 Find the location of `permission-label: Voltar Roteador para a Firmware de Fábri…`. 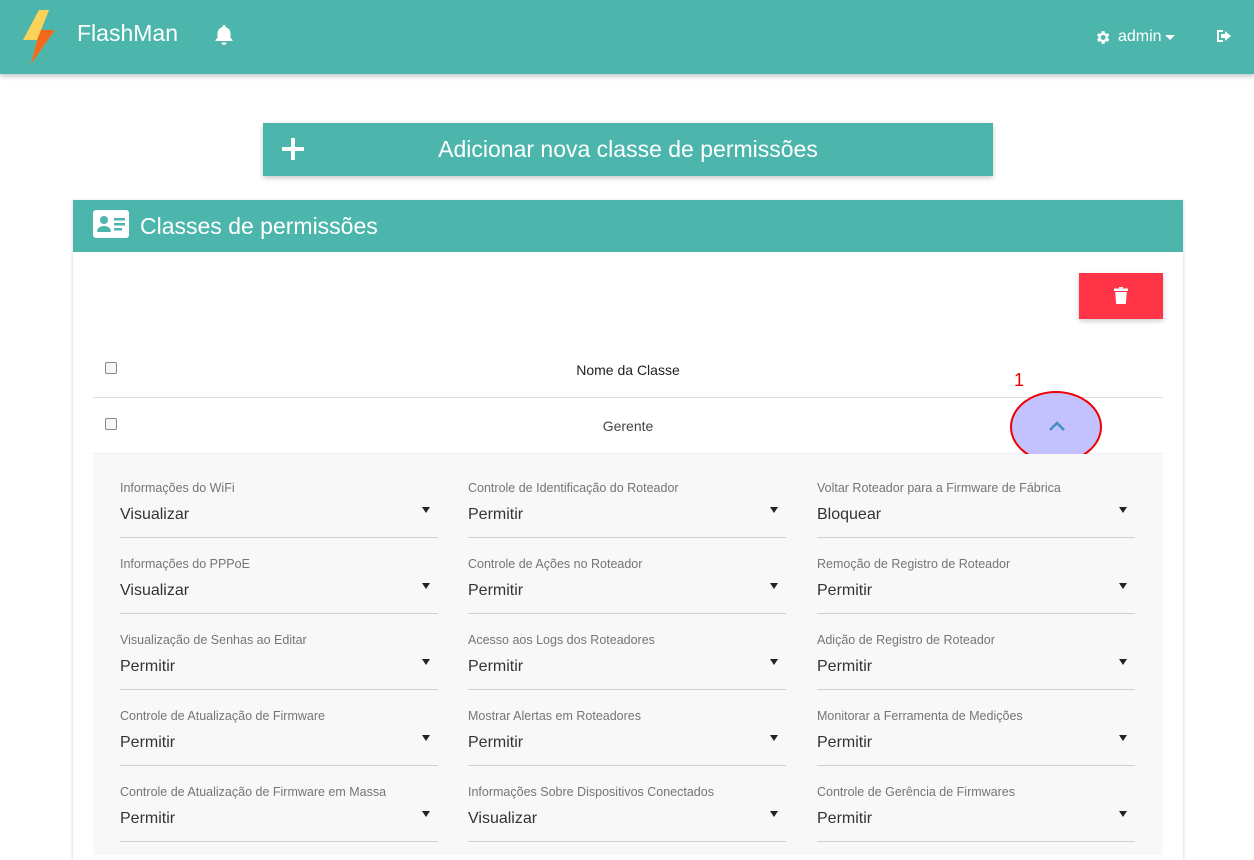

permission-label: Voltar Roteador para a Firmware de Fábri… is located at coordinates (939, 488).